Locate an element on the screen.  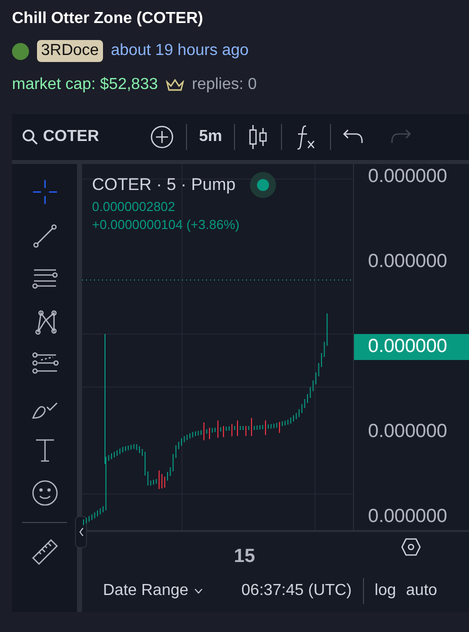
price-value: 0.0000002802 is located at coordinates (134, 207).